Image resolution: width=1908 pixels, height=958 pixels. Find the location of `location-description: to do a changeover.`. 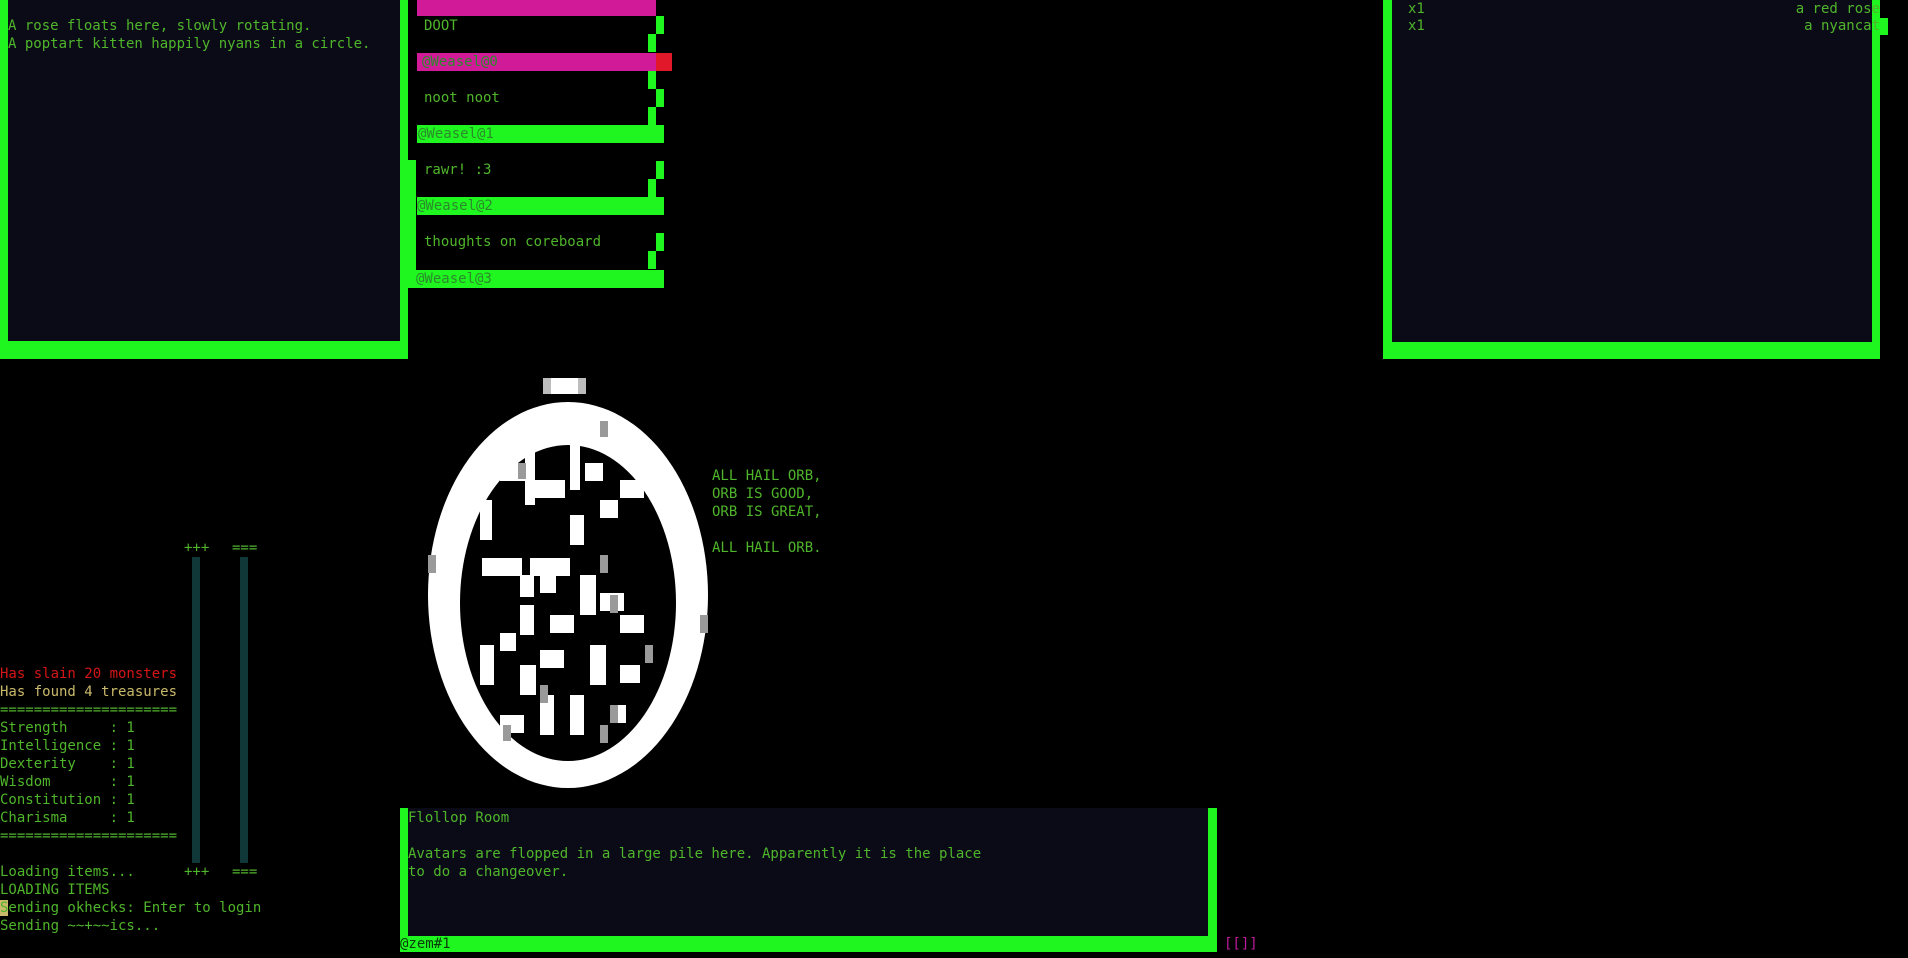

location-description: to do a changeover. is located at coordinates (488, 872).